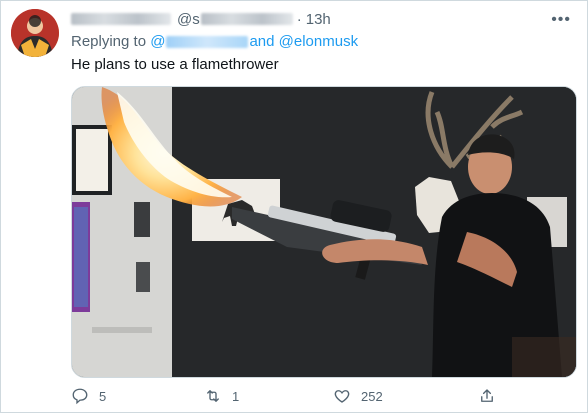  I want to click on tweet-header: @ s · 13h, so click(201, 19).